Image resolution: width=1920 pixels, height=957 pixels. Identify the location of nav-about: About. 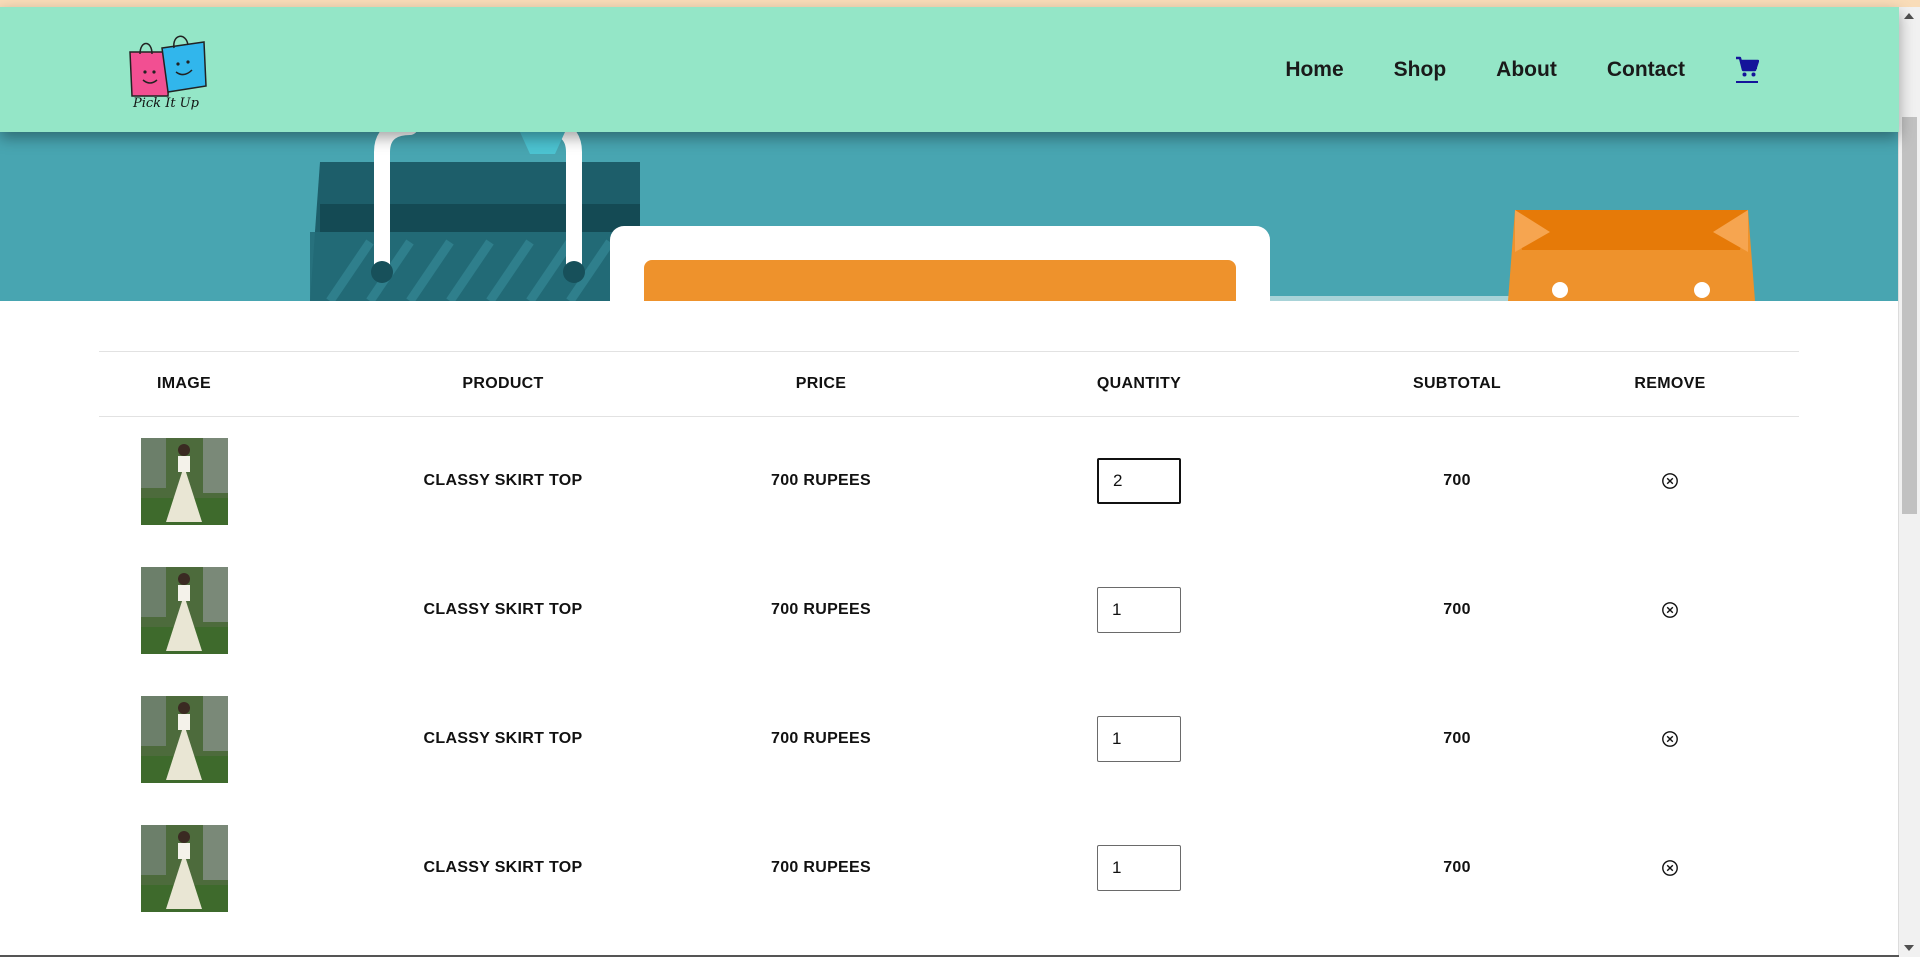
(1526, 70).